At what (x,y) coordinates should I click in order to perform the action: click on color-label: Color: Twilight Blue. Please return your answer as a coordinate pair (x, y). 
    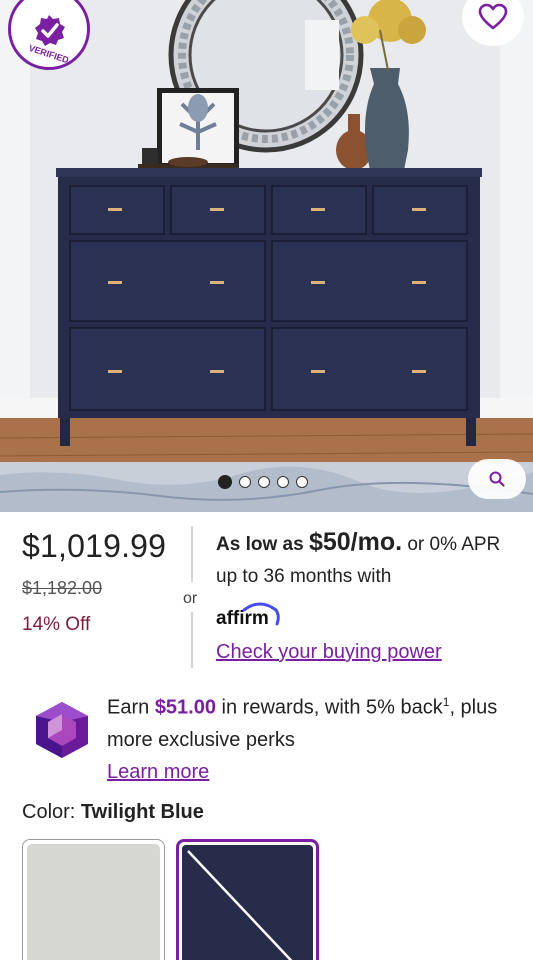
    Looking at the image, I should click on (113, 812).